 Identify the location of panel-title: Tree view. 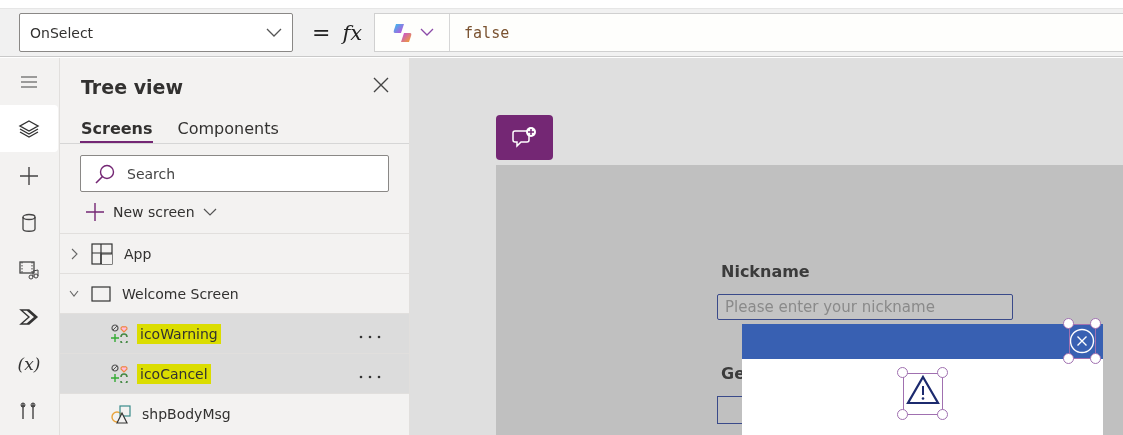
(132, 87).